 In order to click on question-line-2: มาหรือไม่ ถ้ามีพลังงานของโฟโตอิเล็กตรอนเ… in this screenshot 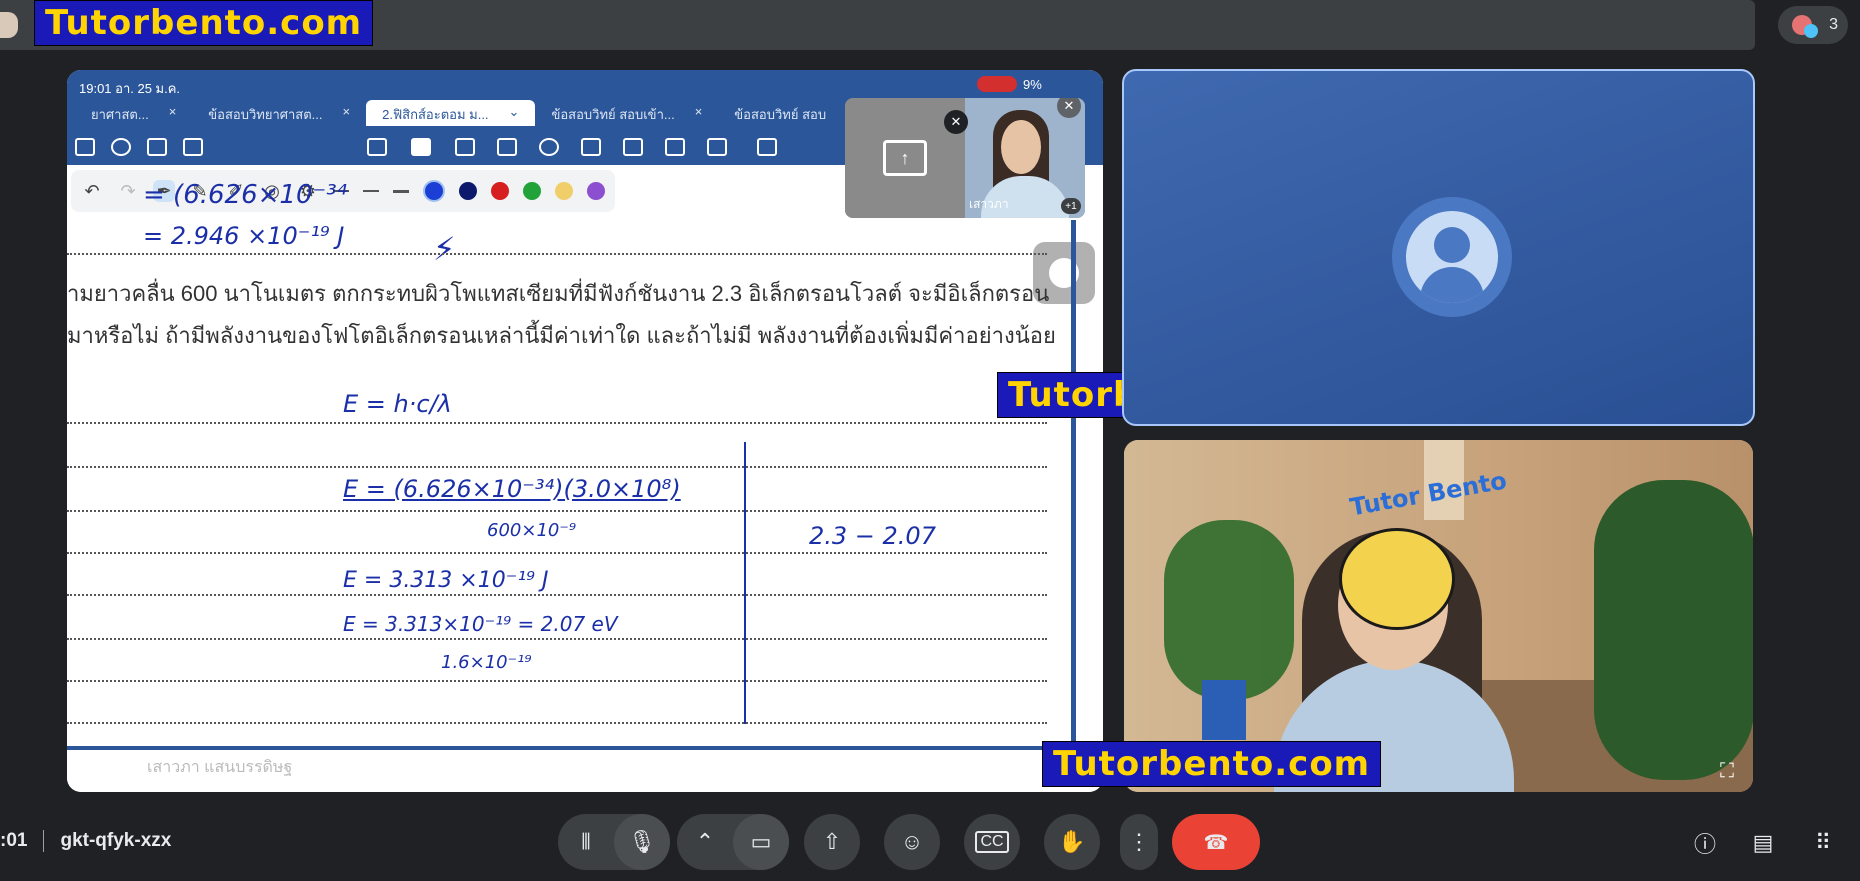, I will do `click(561, 335)`.